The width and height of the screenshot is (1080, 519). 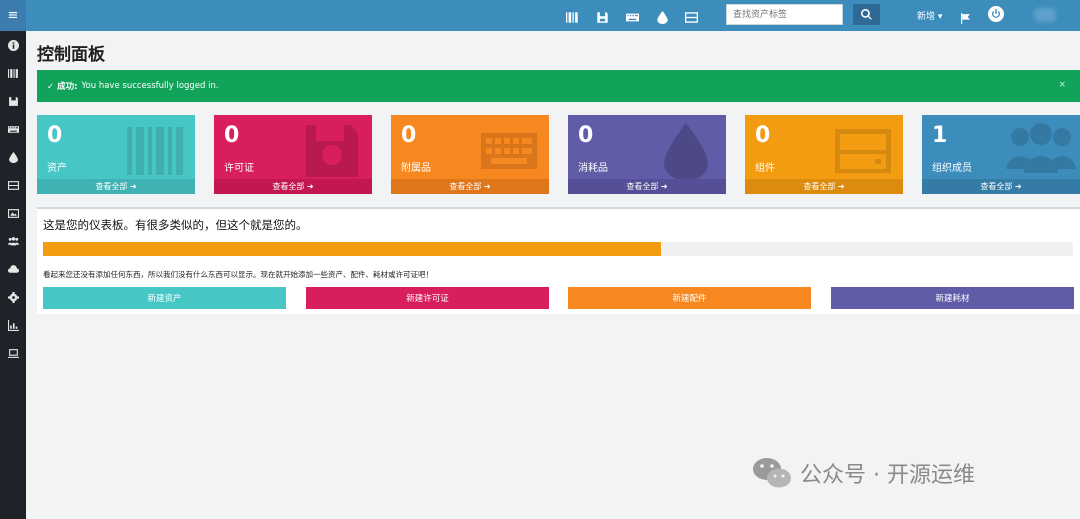 I want to click on search-icon, so click(x=866, y=14).